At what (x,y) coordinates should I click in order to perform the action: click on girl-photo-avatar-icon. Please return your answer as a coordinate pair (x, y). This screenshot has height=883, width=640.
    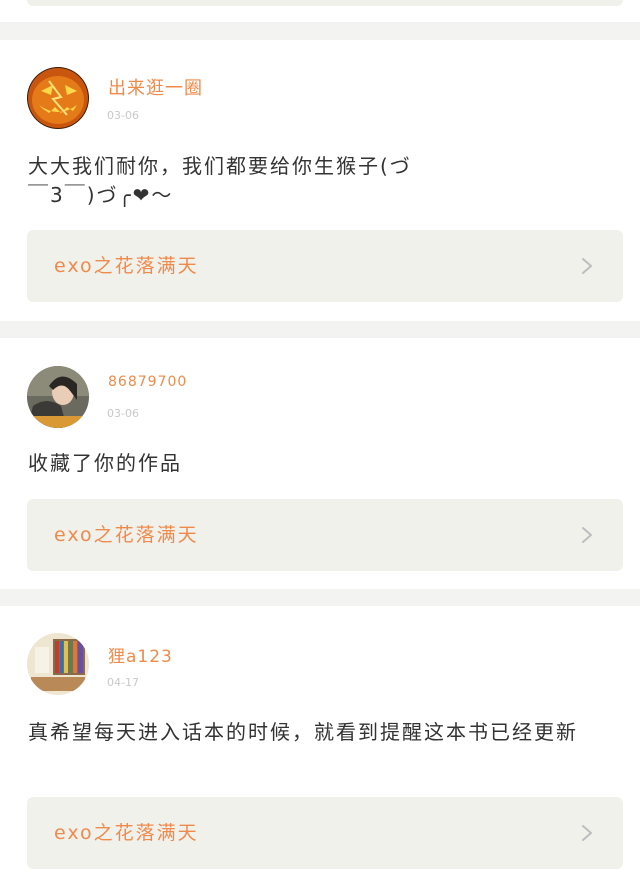
    Looking at the image, I should click on (58, 397).